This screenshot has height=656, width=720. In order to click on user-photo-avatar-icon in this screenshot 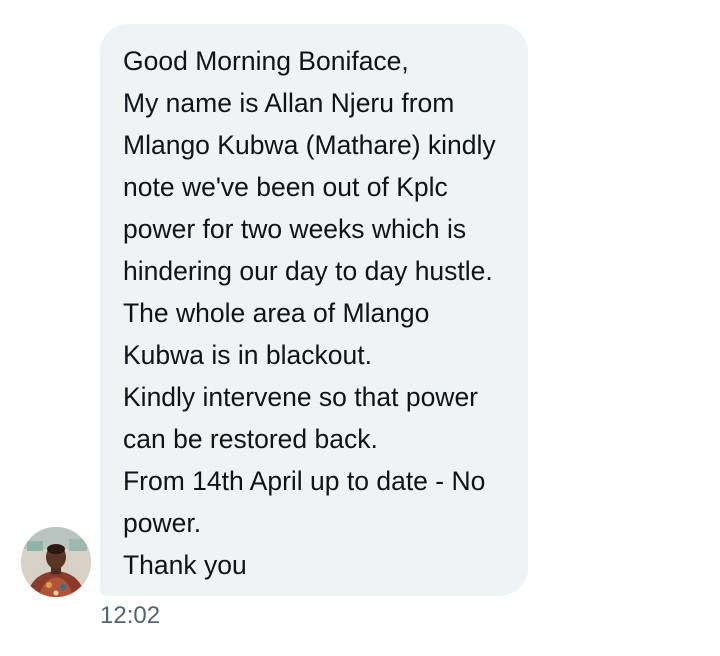, I will do `click(56, 562)`.